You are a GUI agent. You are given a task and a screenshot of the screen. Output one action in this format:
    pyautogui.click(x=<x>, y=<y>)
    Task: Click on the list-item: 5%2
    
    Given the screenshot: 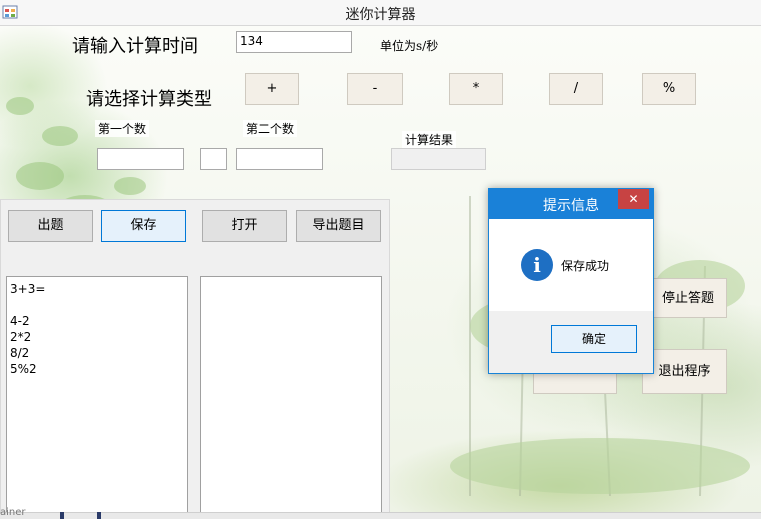 What is the action you would take?
    pyautogui.click(x=23, y=369)
    